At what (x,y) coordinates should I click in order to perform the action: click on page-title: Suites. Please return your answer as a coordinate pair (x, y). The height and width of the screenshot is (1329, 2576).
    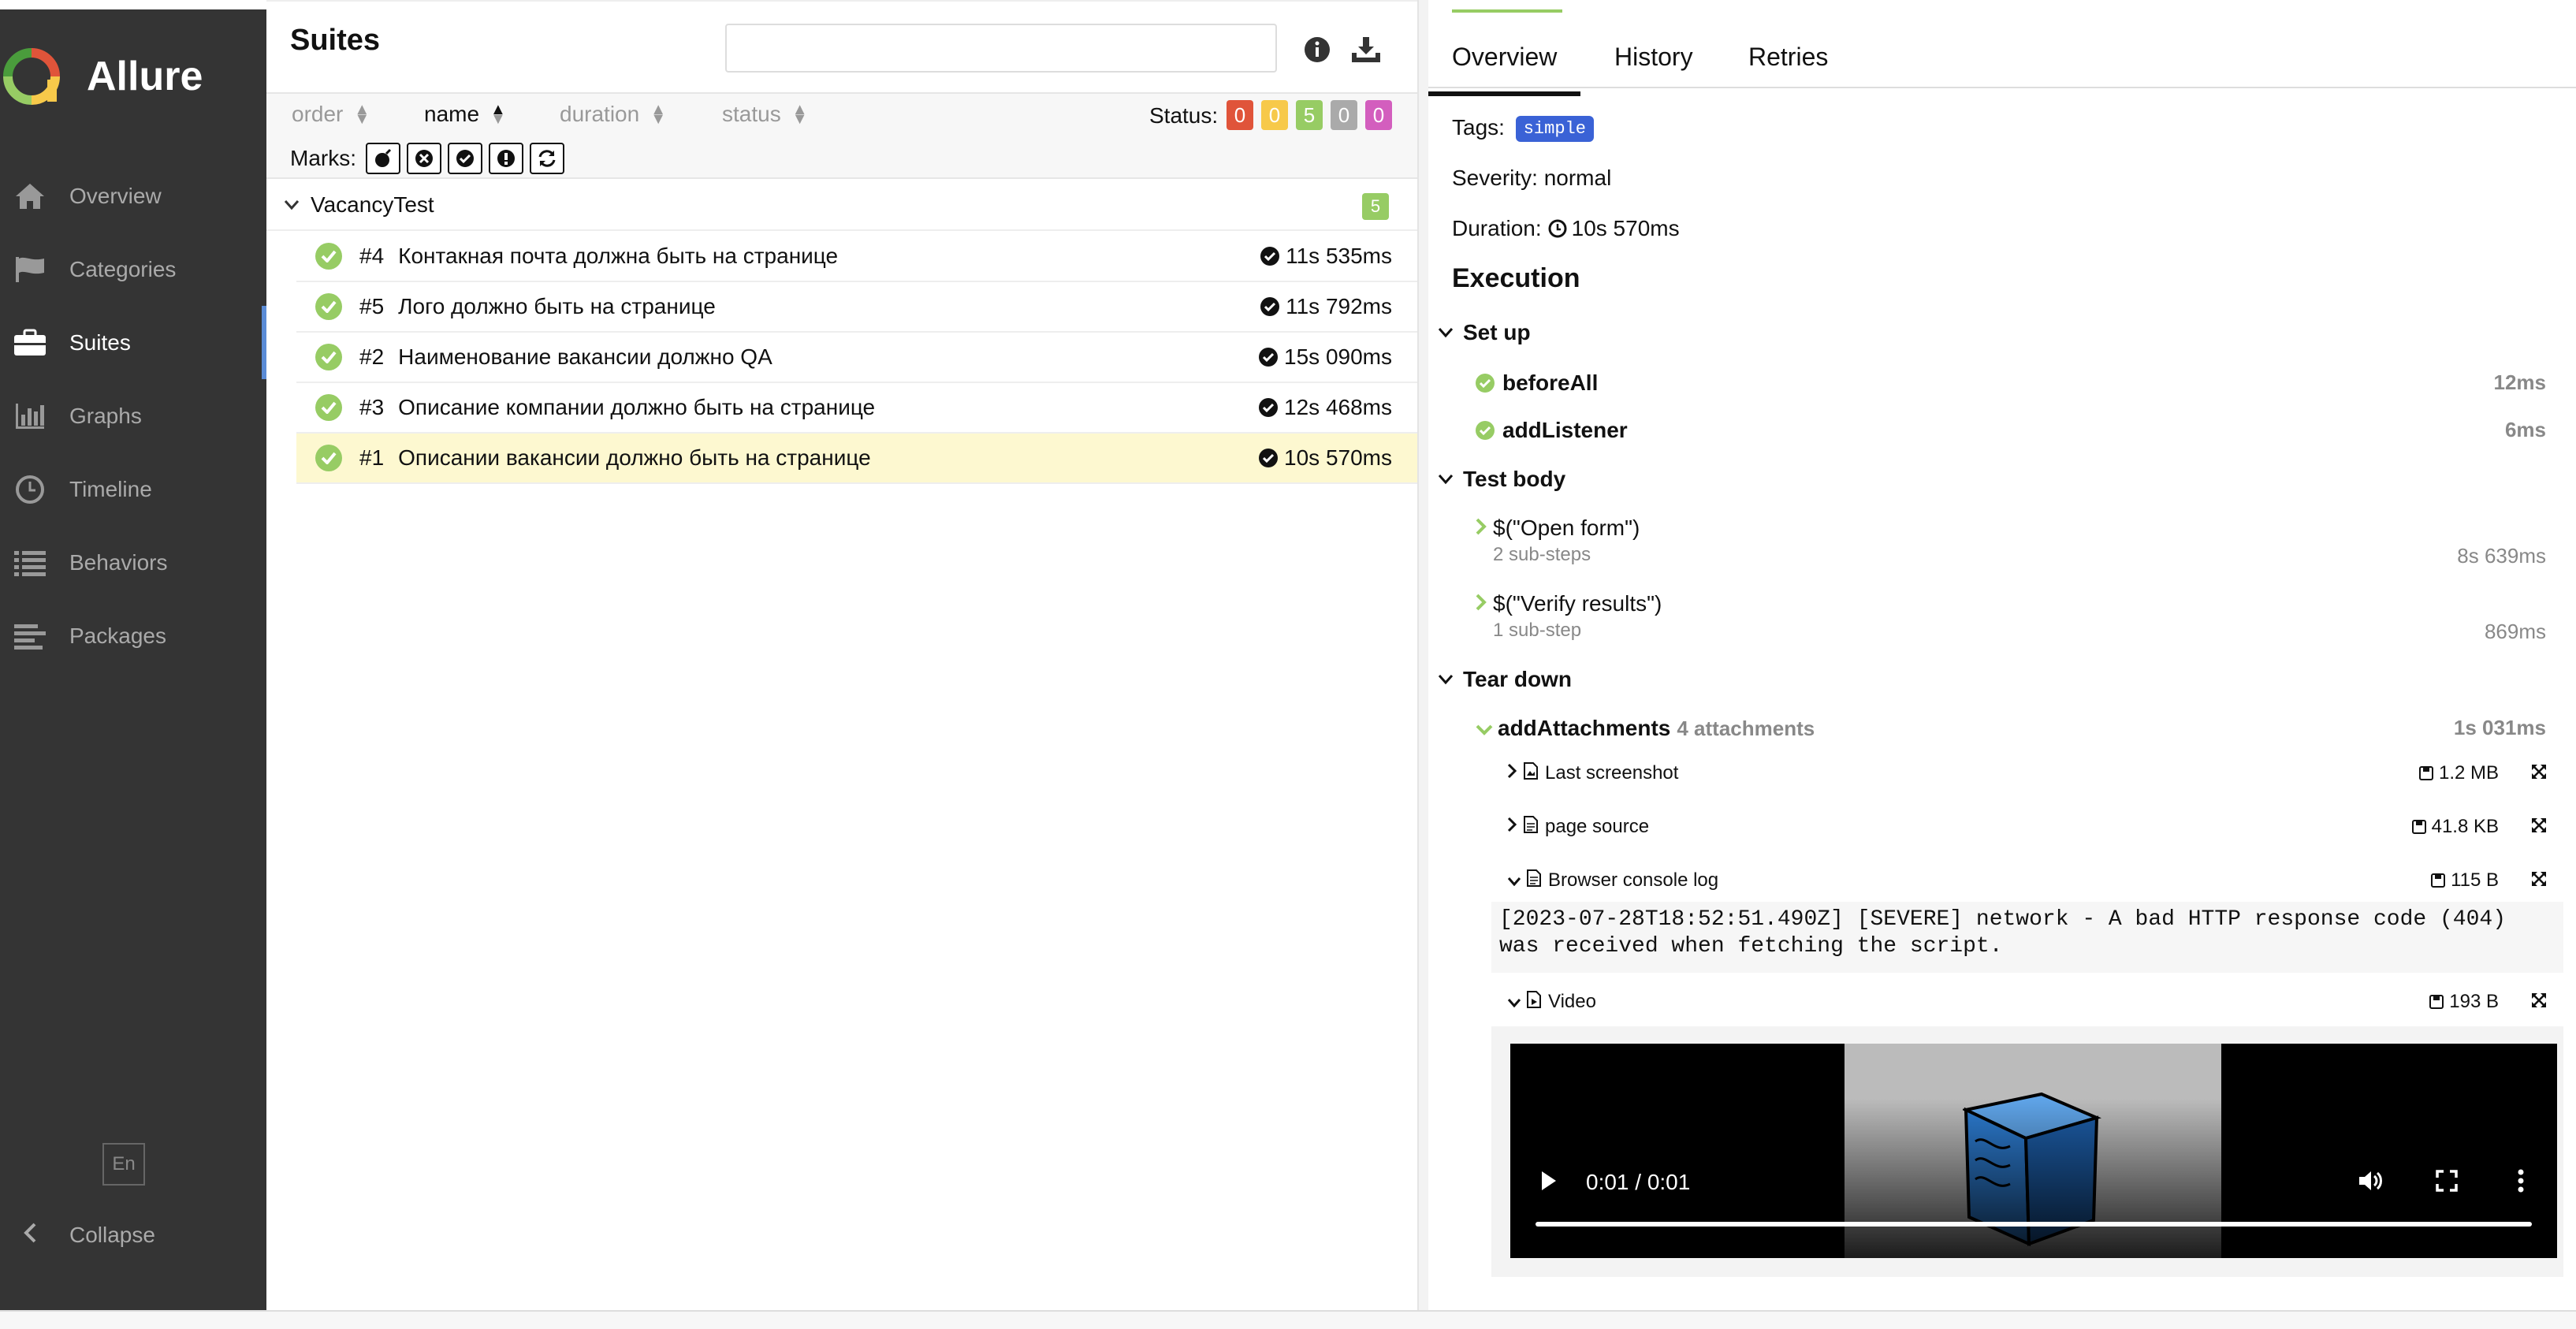
    Looking at the image, I should click on (335, 40).